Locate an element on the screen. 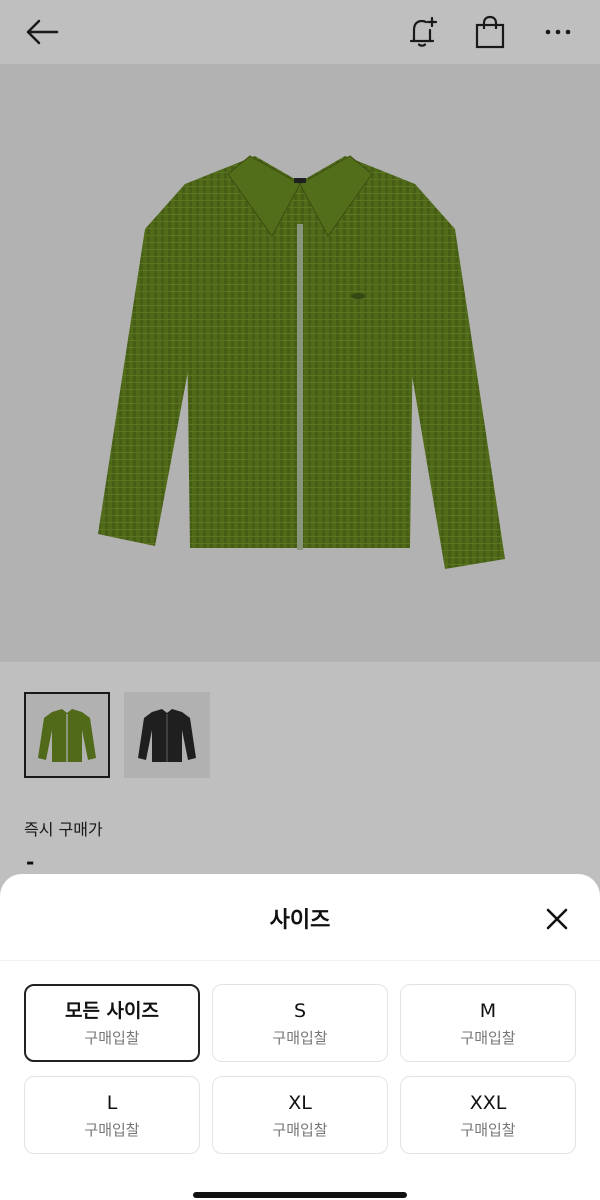  size-name: L is located at coordinates (112, 1102).